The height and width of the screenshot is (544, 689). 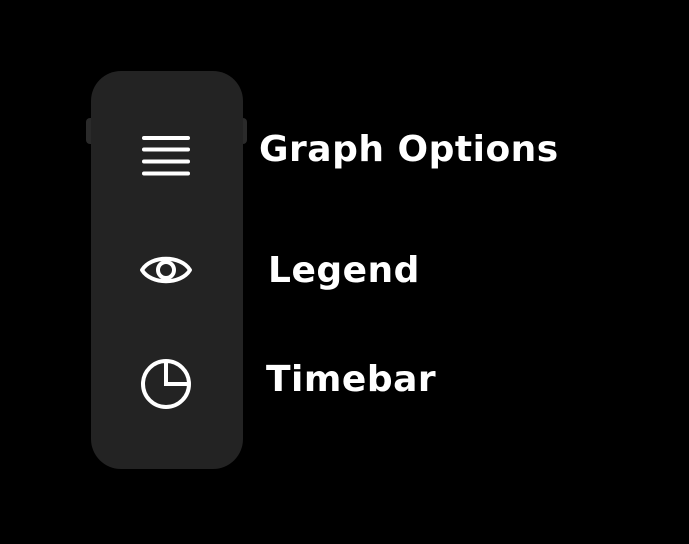 I want to click on legend-button, so click(x=166, y=270).